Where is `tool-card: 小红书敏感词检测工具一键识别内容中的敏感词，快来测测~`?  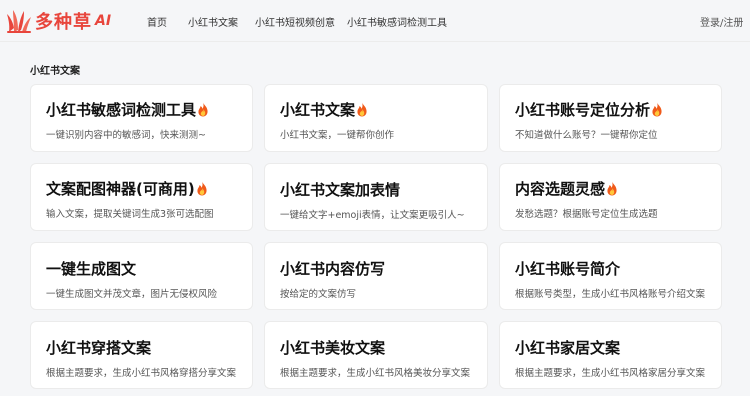 tool-card: 小红书敏感词检测工具一键识别内容中的敏感词，快来测测~ is located at coordinates (141, 118).